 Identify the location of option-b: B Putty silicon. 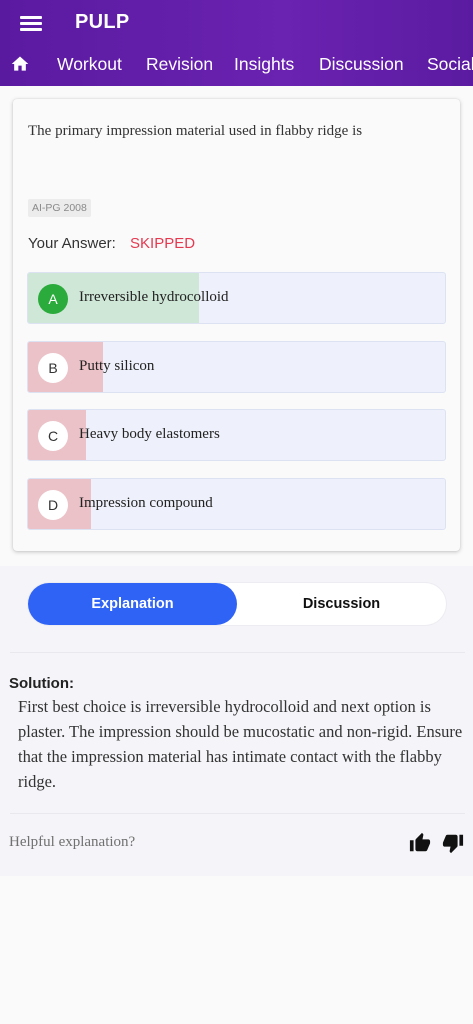
(236, 367).